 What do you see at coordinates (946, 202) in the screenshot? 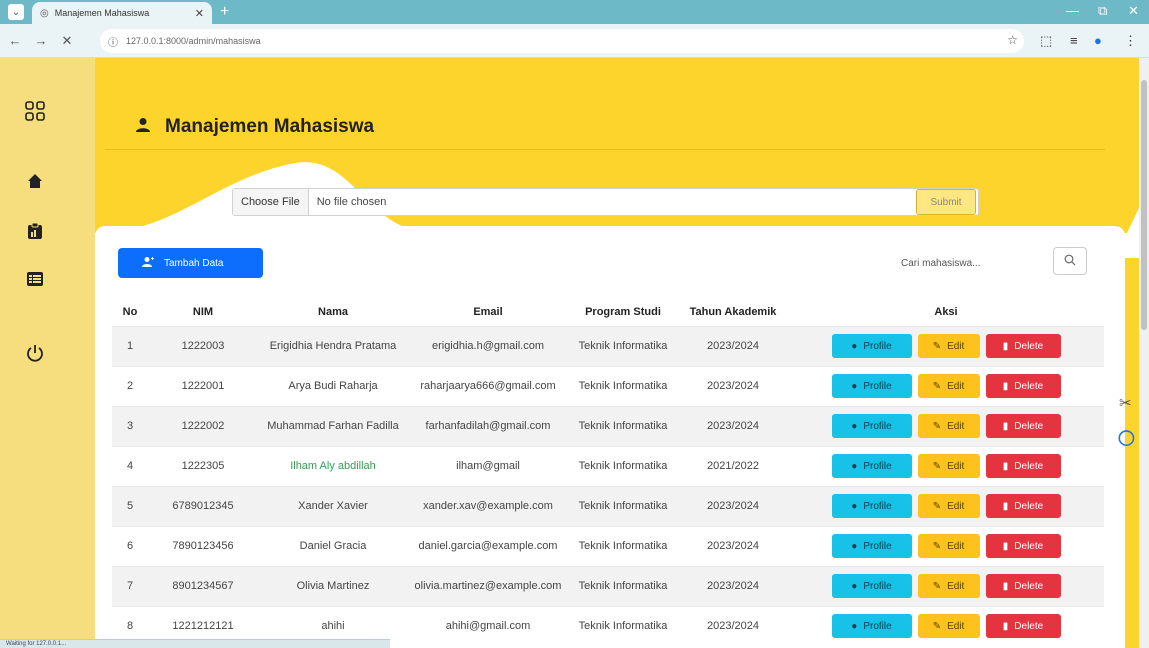
I see `submit-button: Submit` at bounding box center [946, 202].